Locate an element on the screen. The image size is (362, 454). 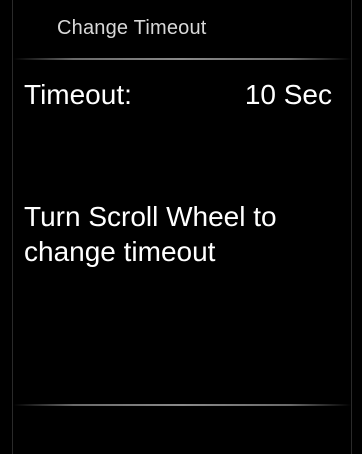
instruction-text: Turn Scroll Wheel to change timeout is located at coordinates (184, 234).